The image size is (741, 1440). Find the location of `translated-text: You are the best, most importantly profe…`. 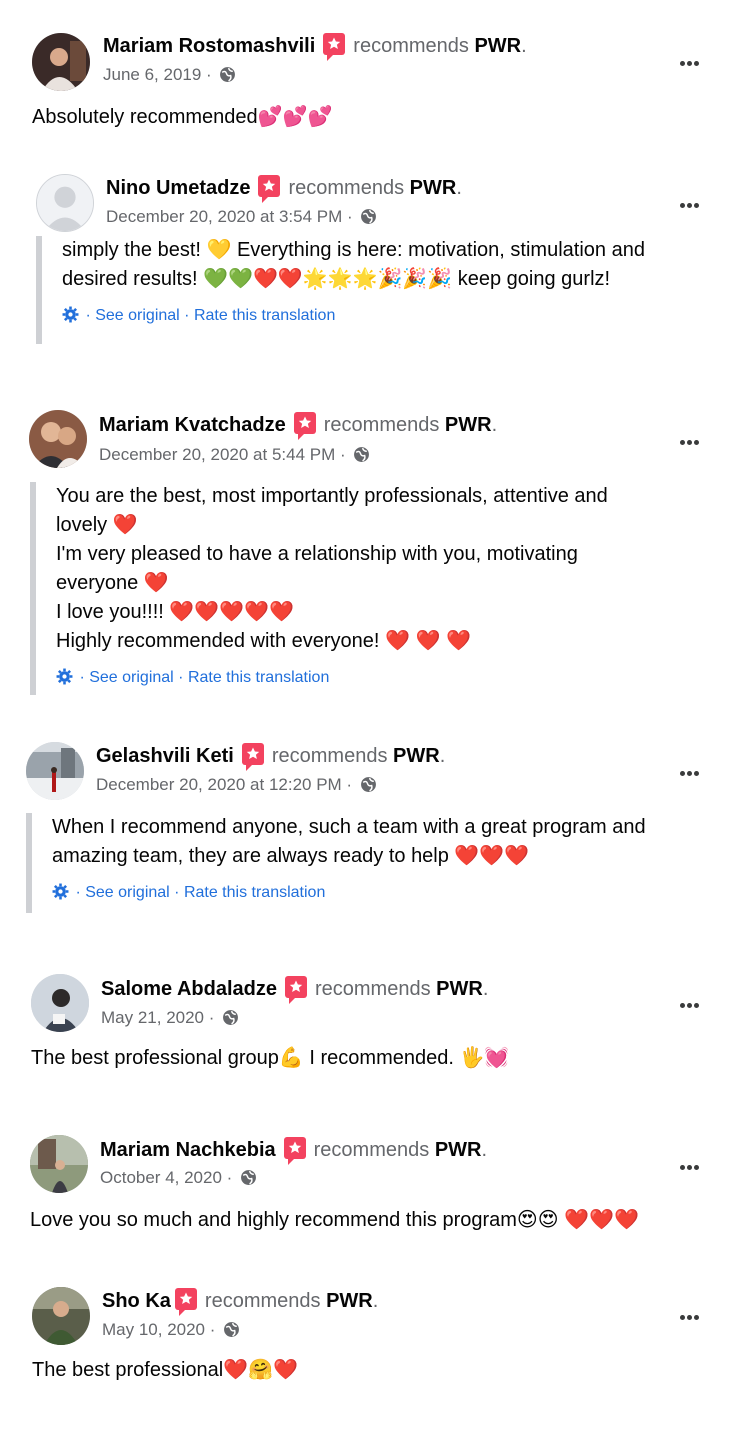

translated-text: You are the best, most importantly profe… is located at coordinates (319, 588).